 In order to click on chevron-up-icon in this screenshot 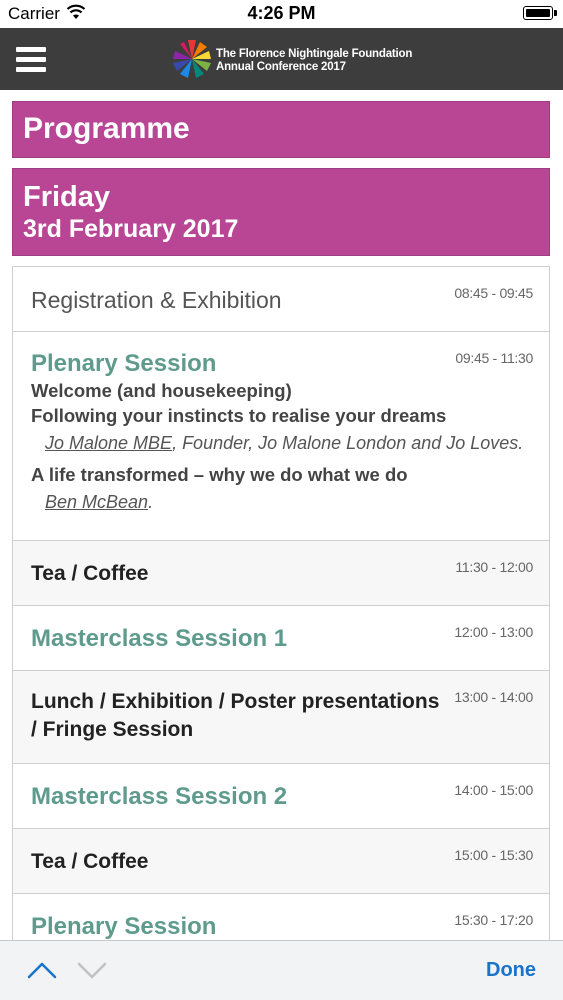, I will do `click(42, 970)`.